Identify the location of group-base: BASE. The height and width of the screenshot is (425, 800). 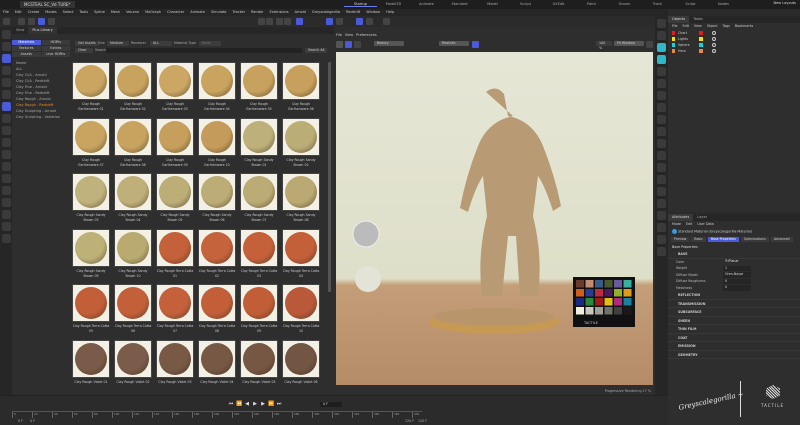
(734, 254).